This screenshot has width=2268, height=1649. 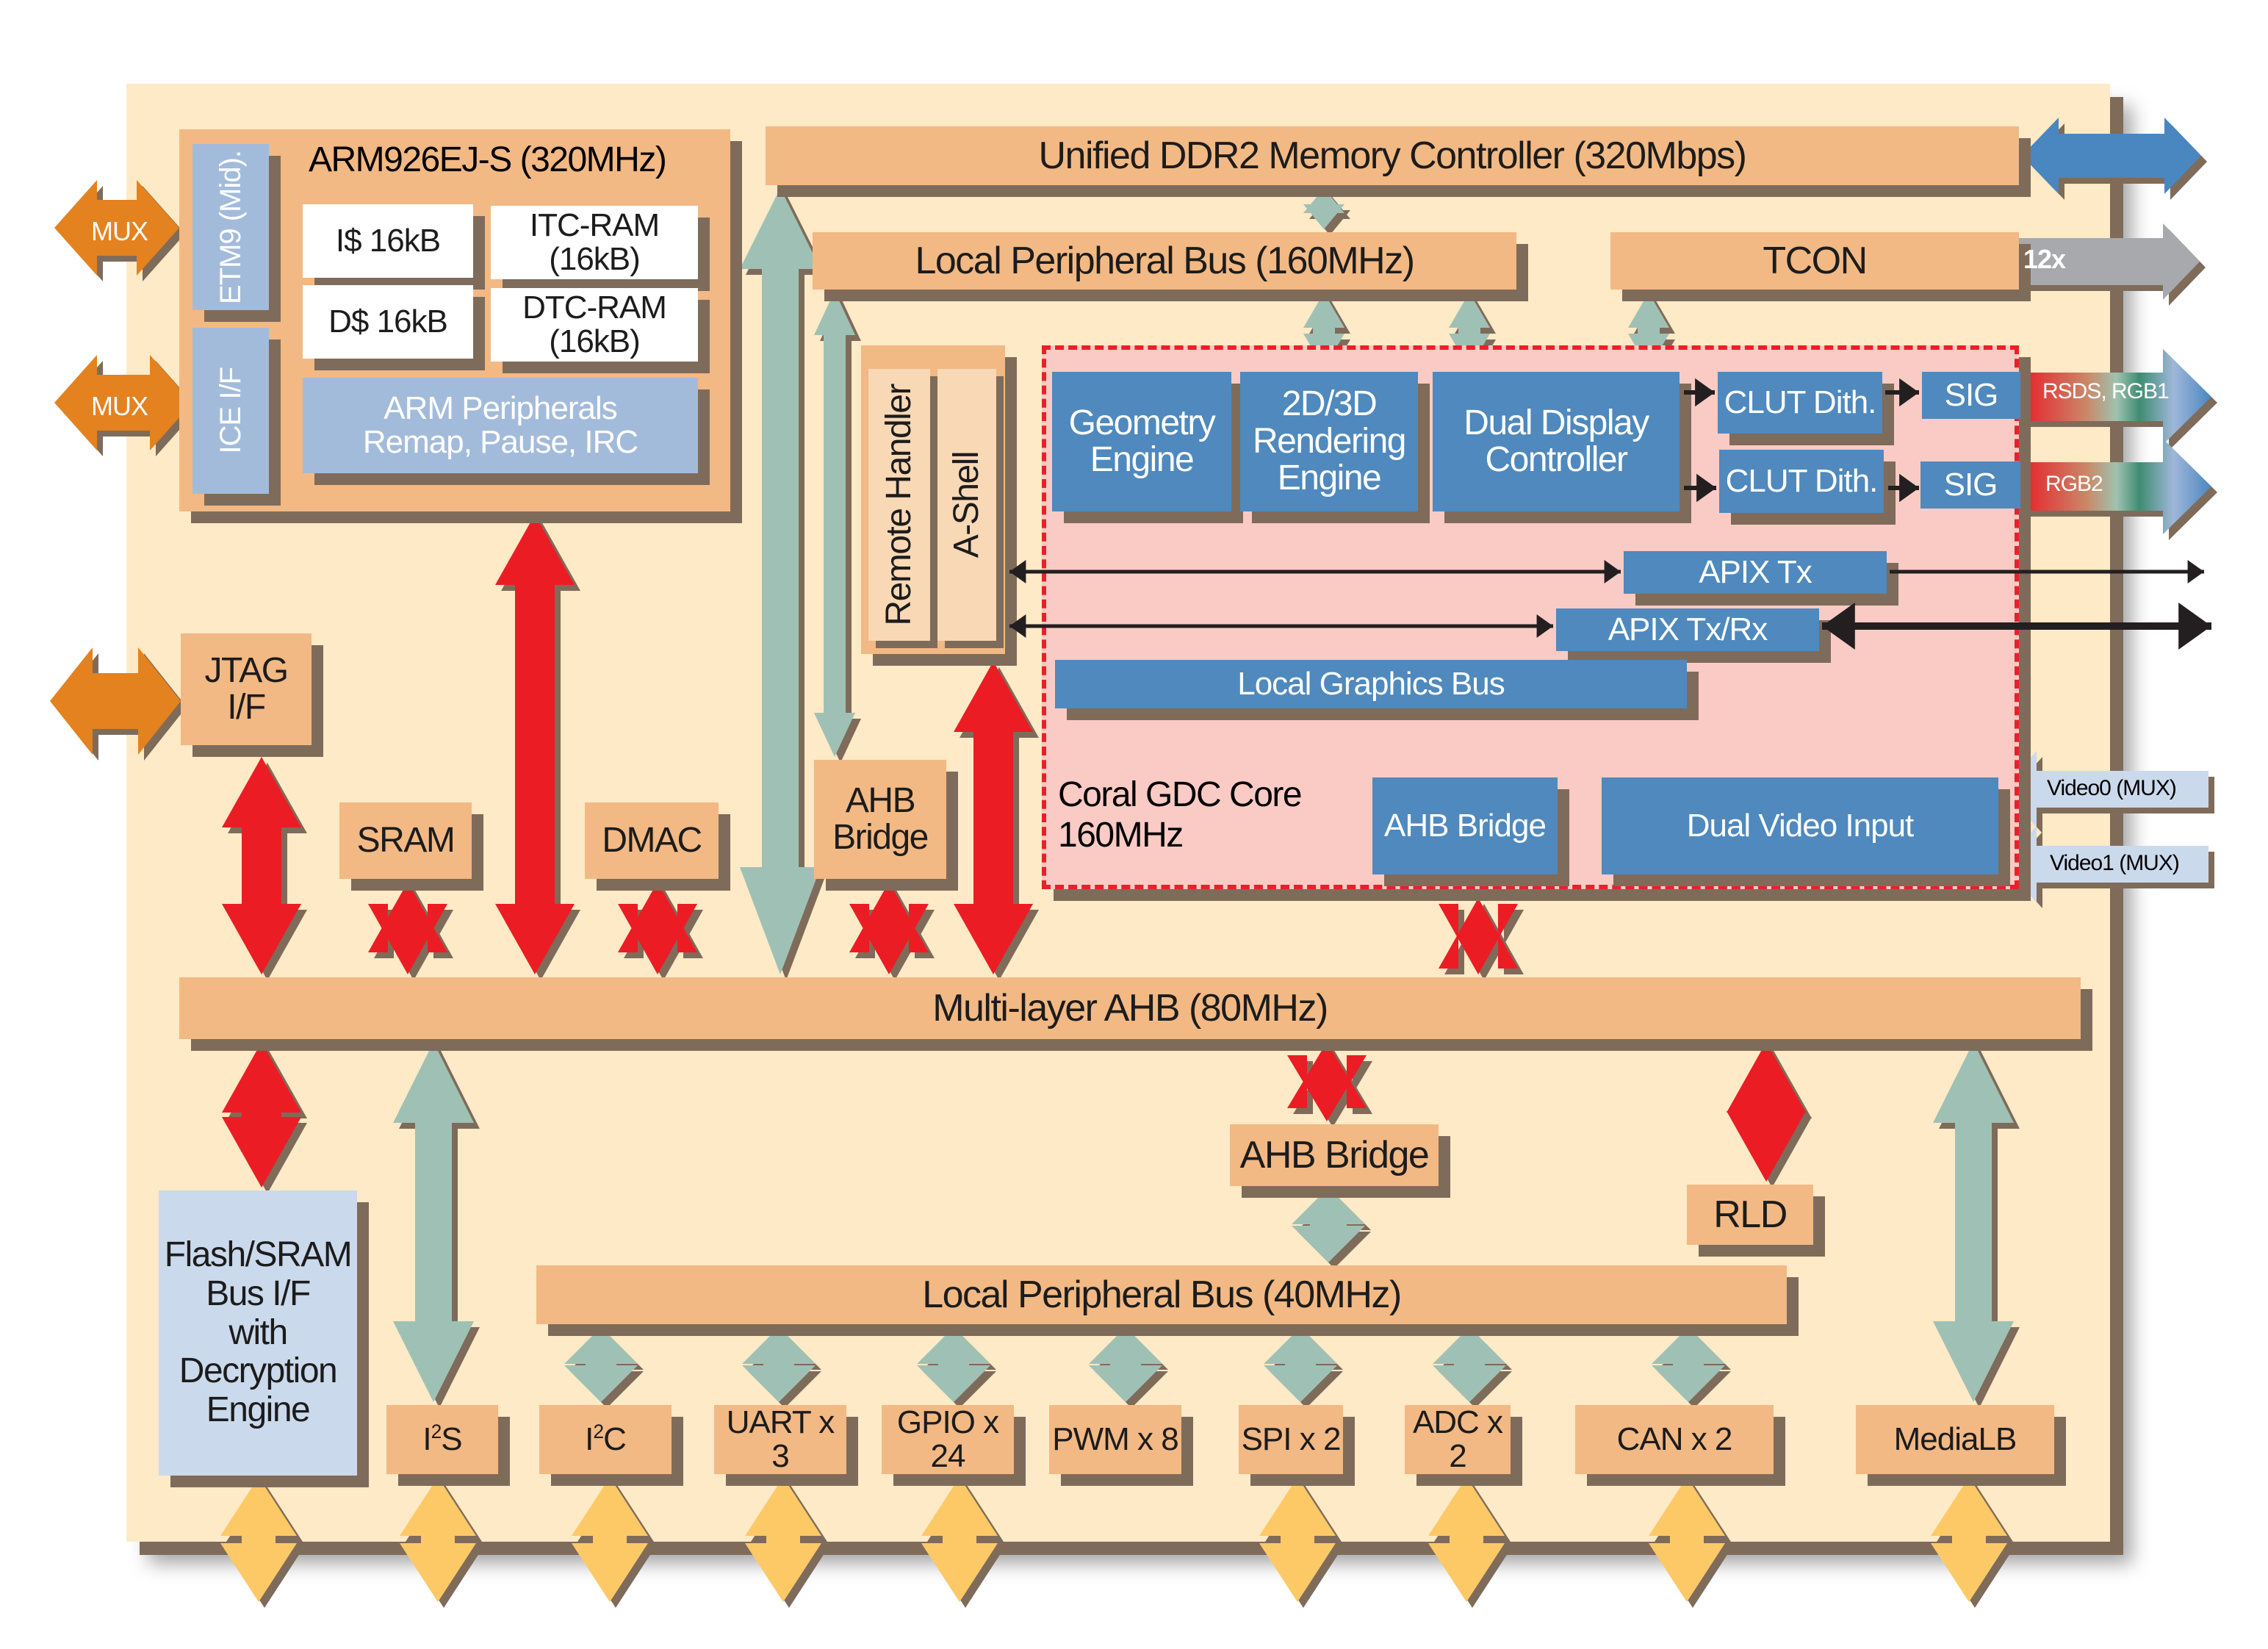 I want to click on clut2-sig2-arrow-head-end, so click(x=1909, y=488).